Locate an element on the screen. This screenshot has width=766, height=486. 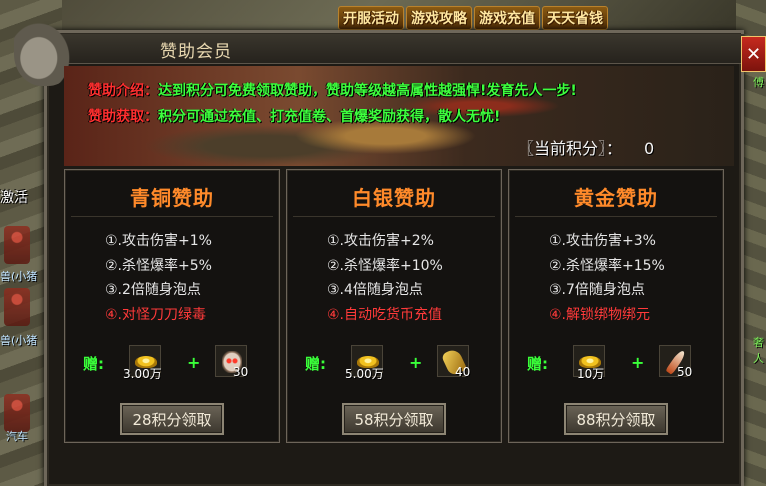
menu-server-event: 开服活动 is located at coordinates (371, 18).